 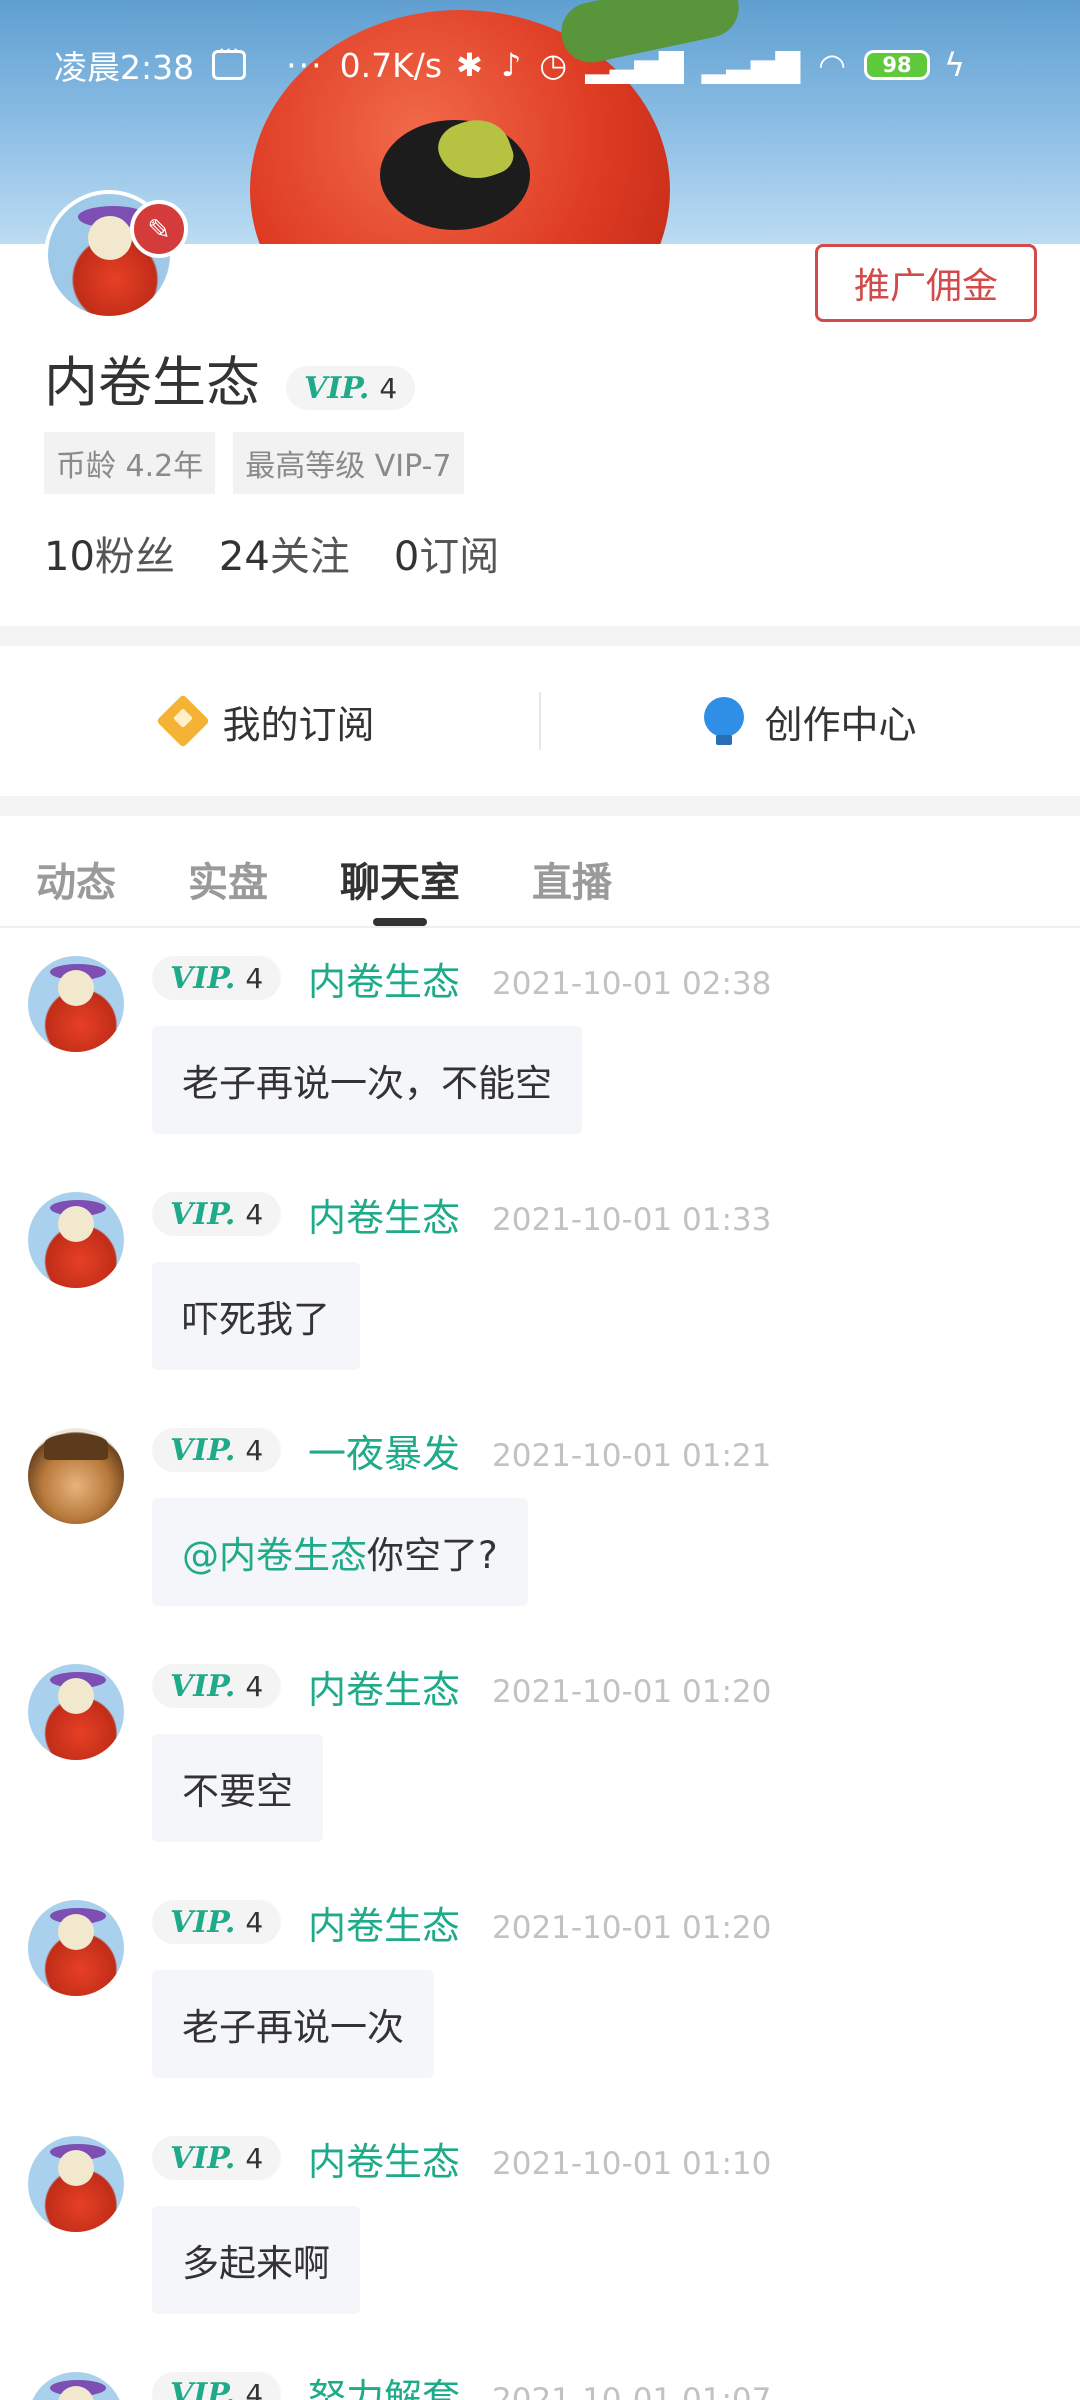 I want to click on tab-live: 直播, so click(x=572, y=871).